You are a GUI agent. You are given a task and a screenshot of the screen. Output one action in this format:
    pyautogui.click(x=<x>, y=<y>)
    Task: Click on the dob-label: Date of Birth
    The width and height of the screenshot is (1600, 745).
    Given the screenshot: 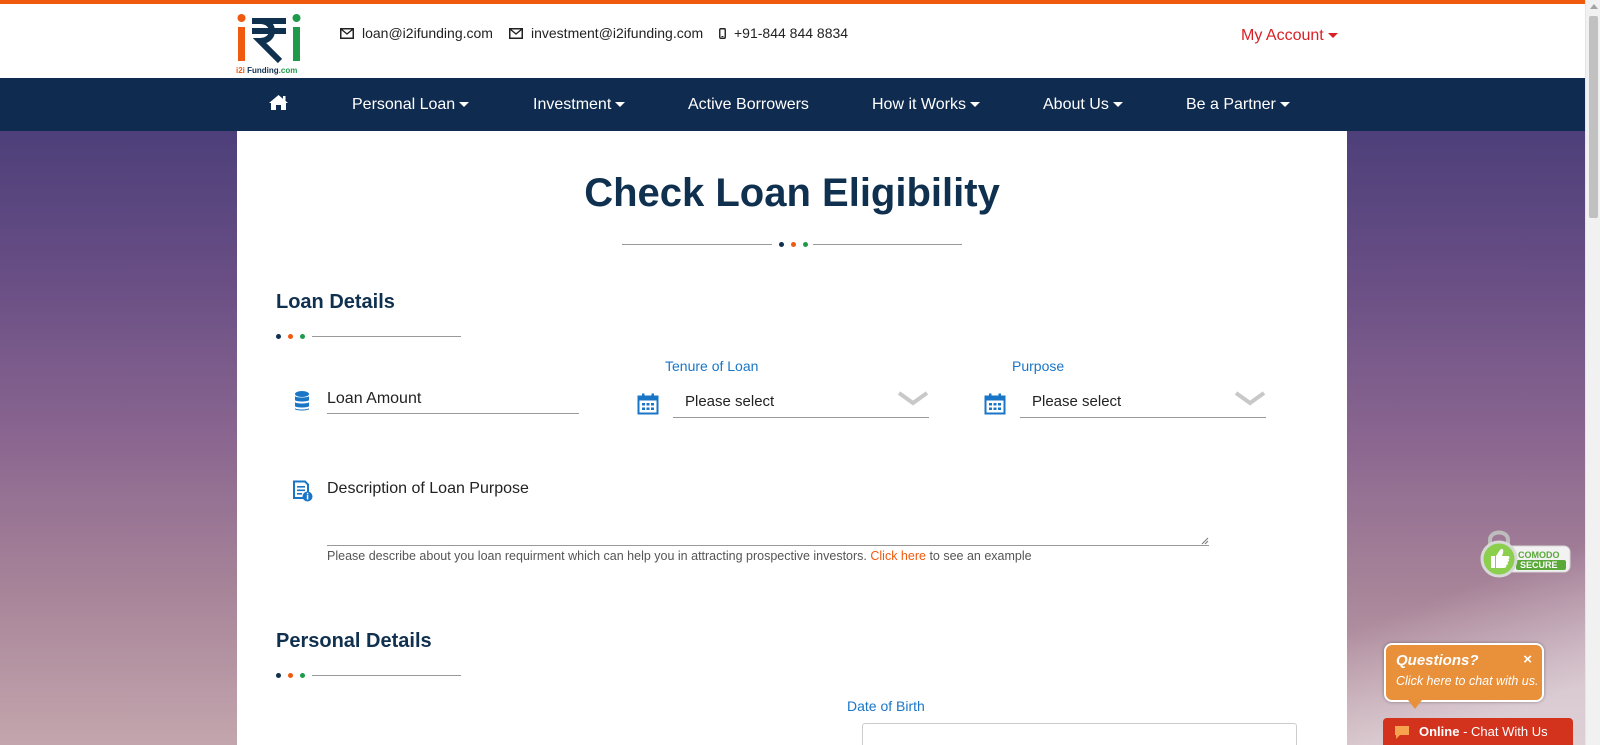 What is the action you would take?
    pyautogui.click(x=886, y=706)
    